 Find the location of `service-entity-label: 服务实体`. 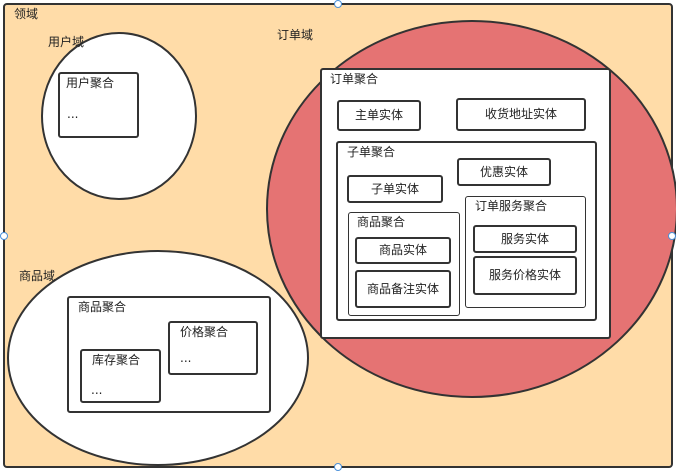

service-entity-label: 服务实体 is located at coordinates (524, 238).